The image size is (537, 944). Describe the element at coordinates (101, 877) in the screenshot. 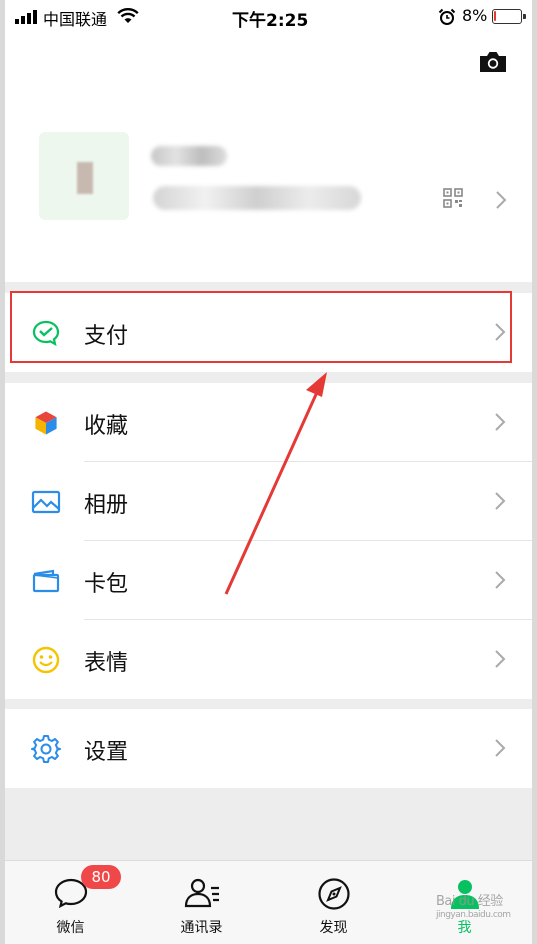

I see `unread-badge: 80` at that location.